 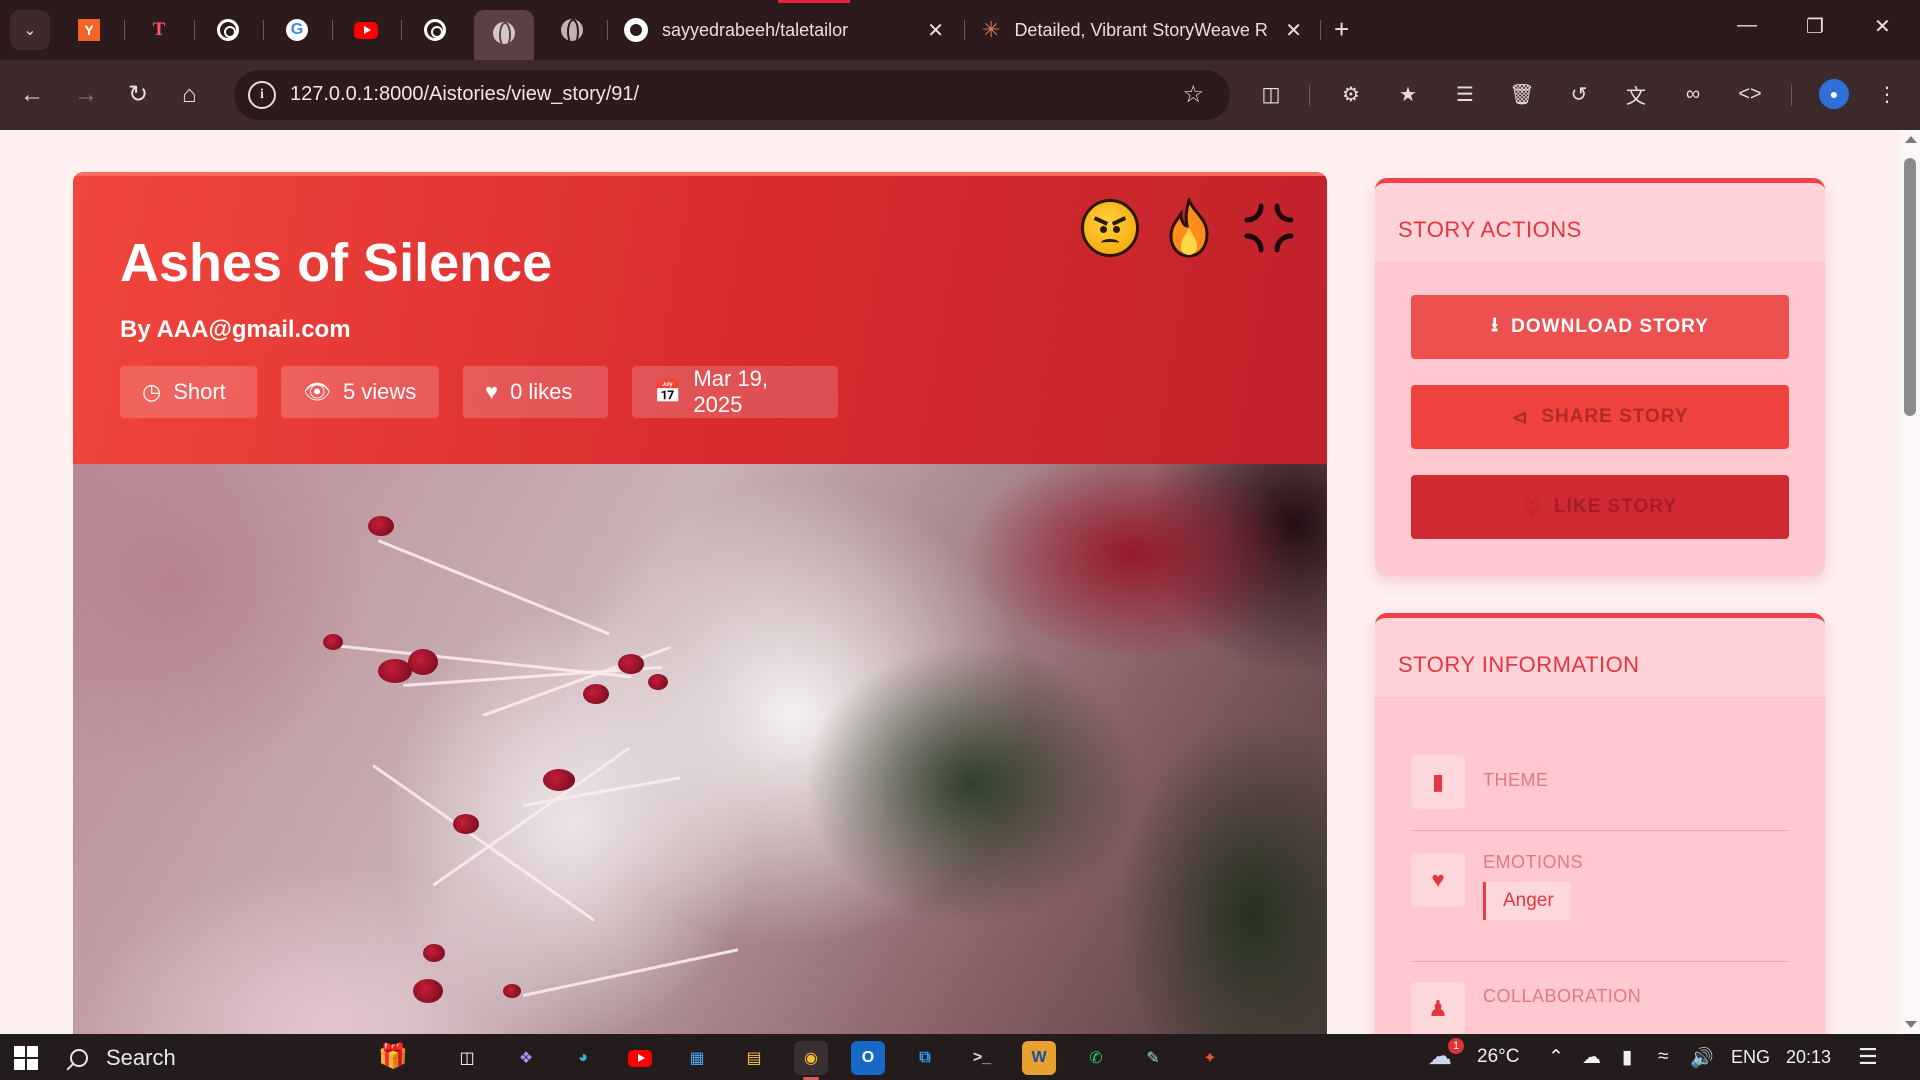 I want to click on pinned-tab-globe, so click(x=572, y=30).